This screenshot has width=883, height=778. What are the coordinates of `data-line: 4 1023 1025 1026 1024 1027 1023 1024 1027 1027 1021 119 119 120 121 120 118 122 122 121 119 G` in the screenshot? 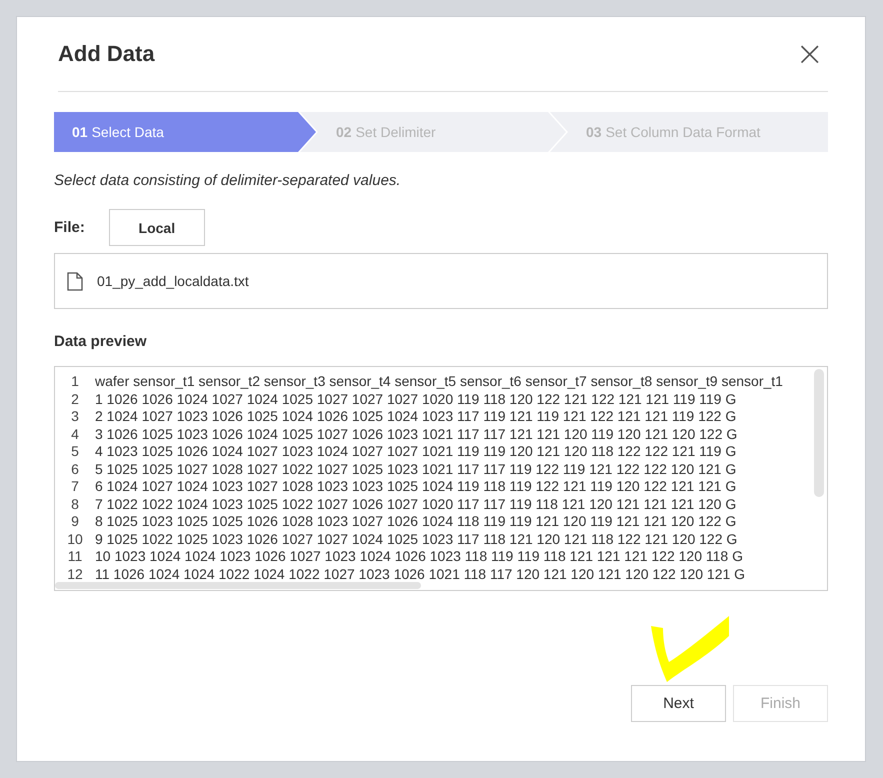 It's located at (415, 451).